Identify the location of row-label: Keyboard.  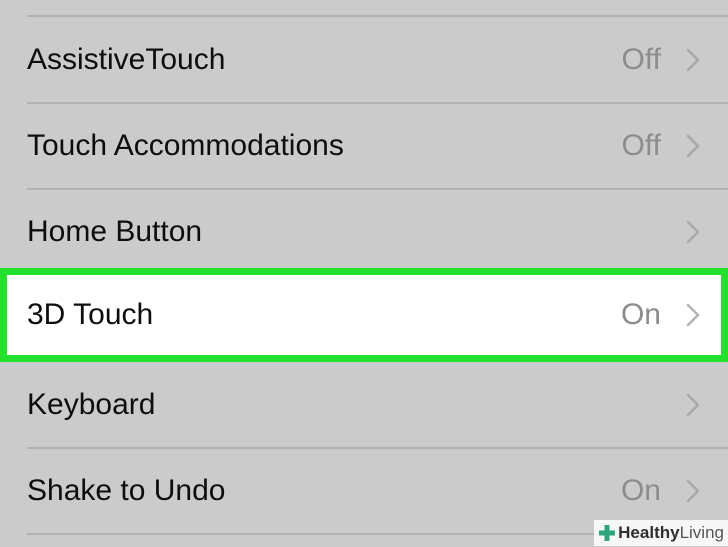
(91, 404).